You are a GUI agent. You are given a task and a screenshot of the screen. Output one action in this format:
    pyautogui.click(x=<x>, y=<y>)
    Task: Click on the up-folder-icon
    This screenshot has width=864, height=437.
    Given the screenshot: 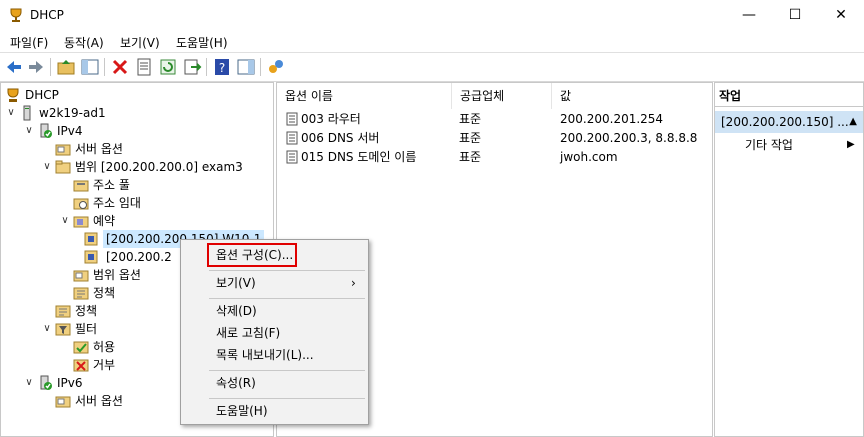 What is the action you would take?
    pyautogui.click(x=66, y=67)
    